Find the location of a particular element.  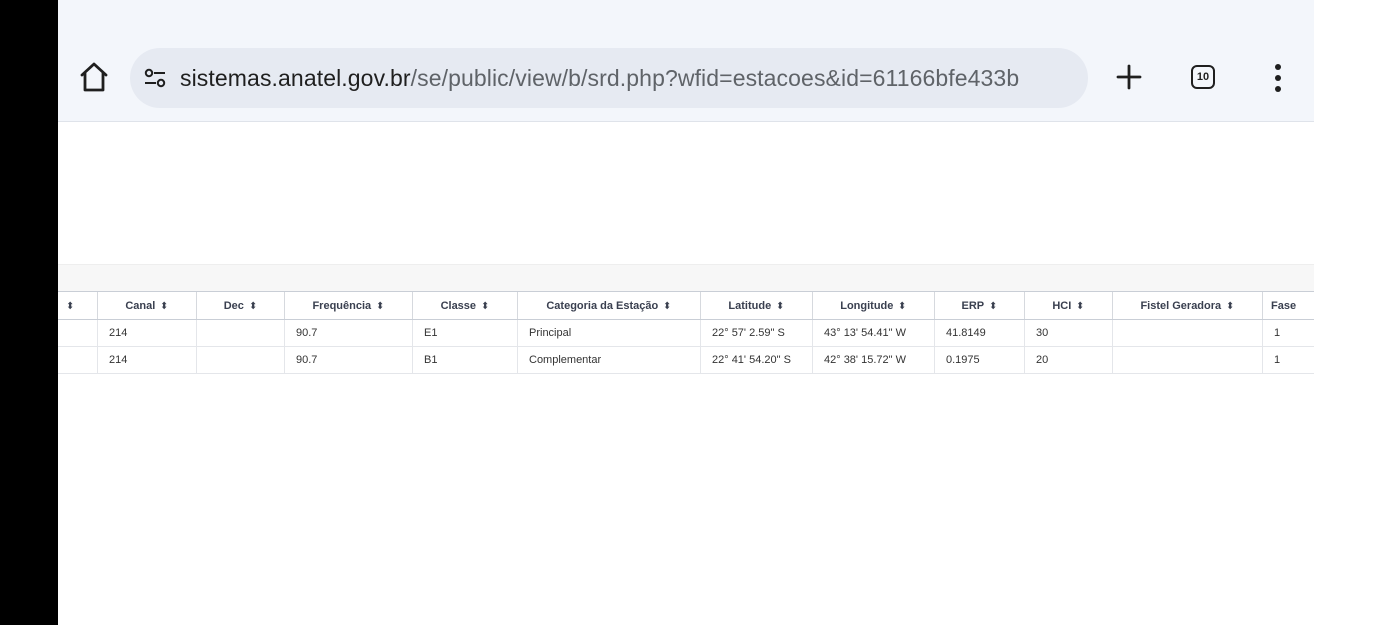

column-header-dec: Dec ⬍ is located at coordinates (240, 305).